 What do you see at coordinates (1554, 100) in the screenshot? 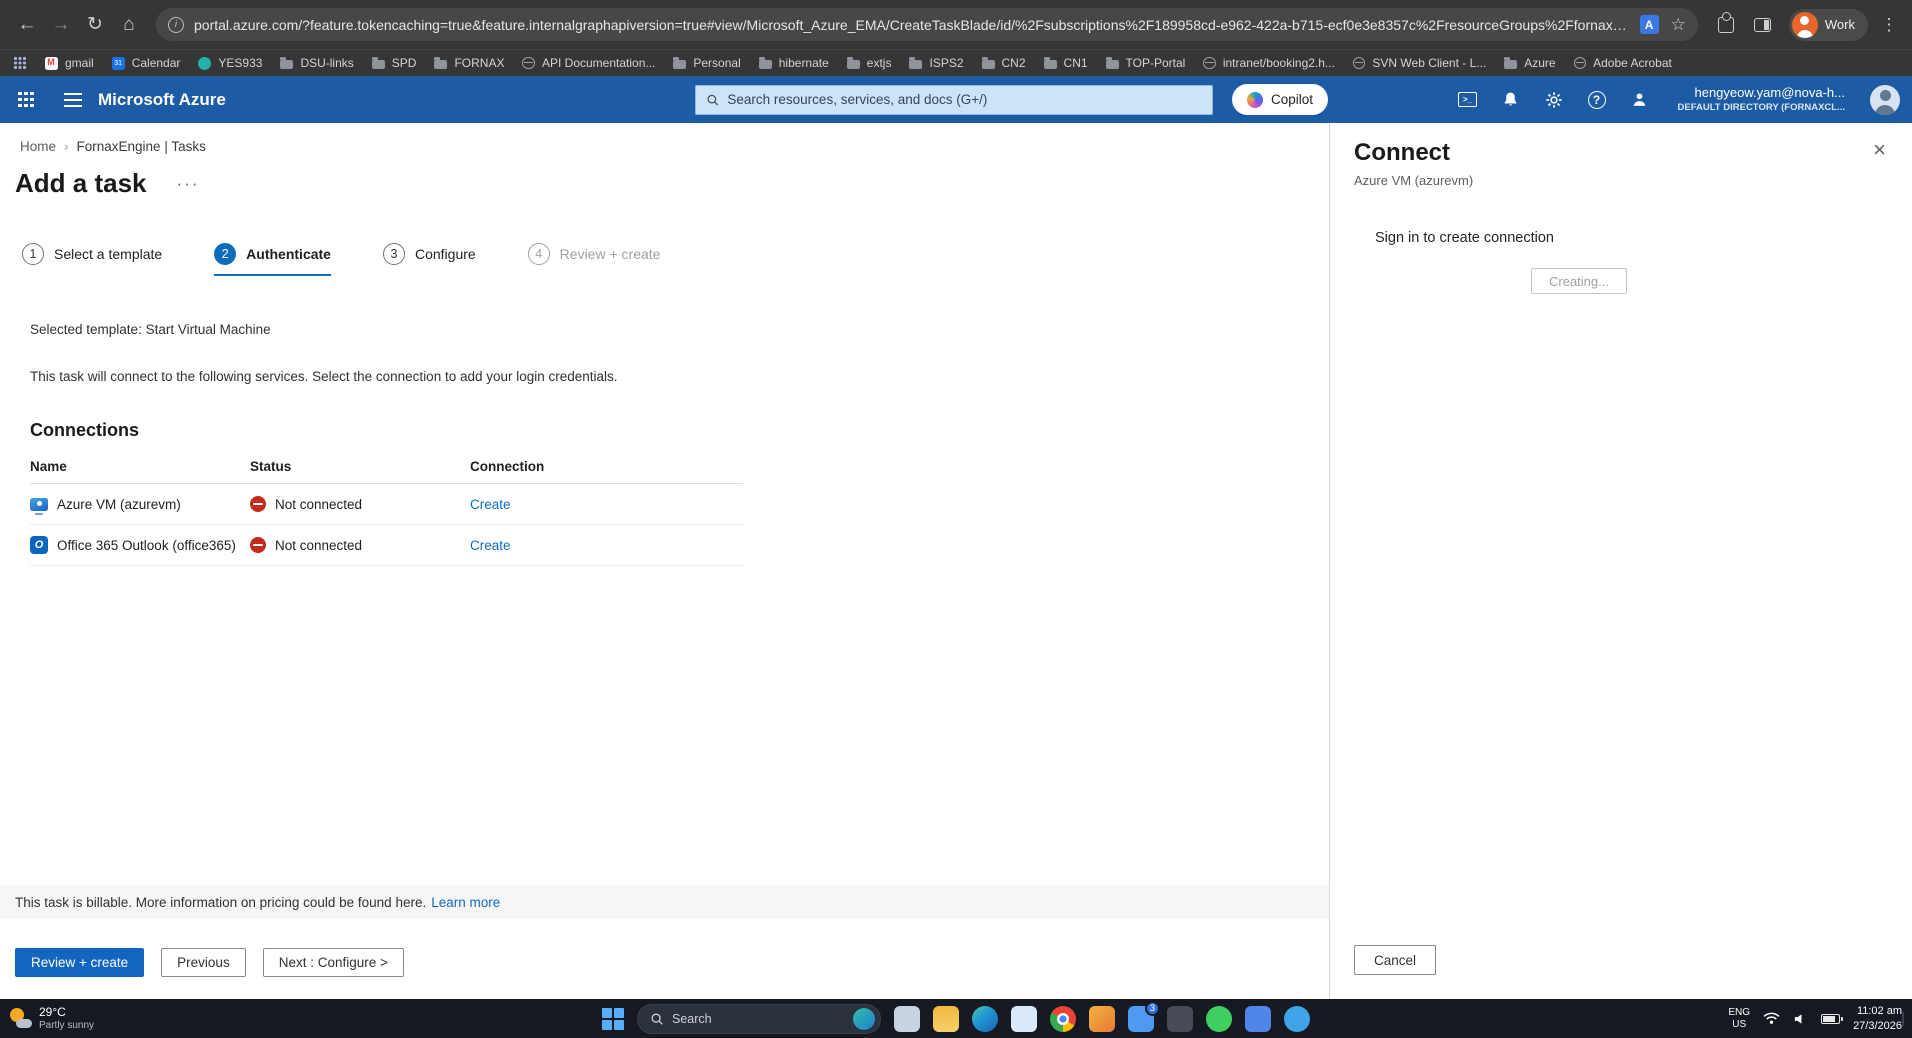
I see `settings-gear-icon` at bounding box center [1554, 100].